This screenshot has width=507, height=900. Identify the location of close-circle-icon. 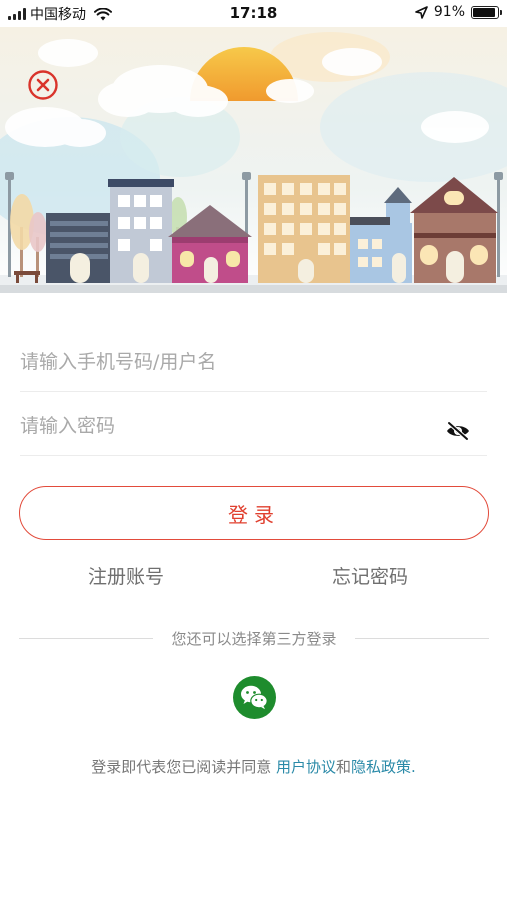
(43, 85).